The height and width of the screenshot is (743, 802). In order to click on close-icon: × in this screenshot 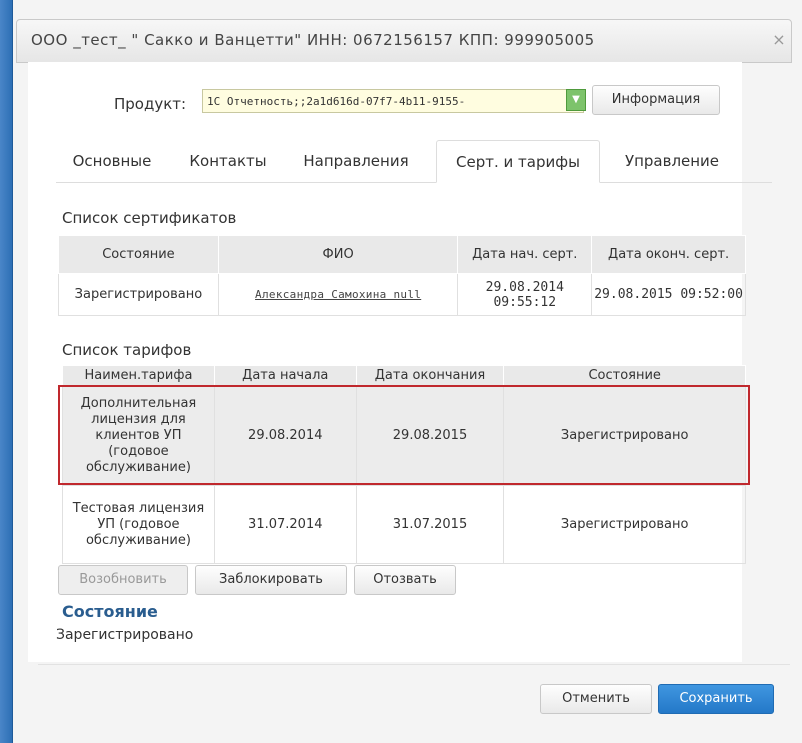, I will do `click(779, 40)`.